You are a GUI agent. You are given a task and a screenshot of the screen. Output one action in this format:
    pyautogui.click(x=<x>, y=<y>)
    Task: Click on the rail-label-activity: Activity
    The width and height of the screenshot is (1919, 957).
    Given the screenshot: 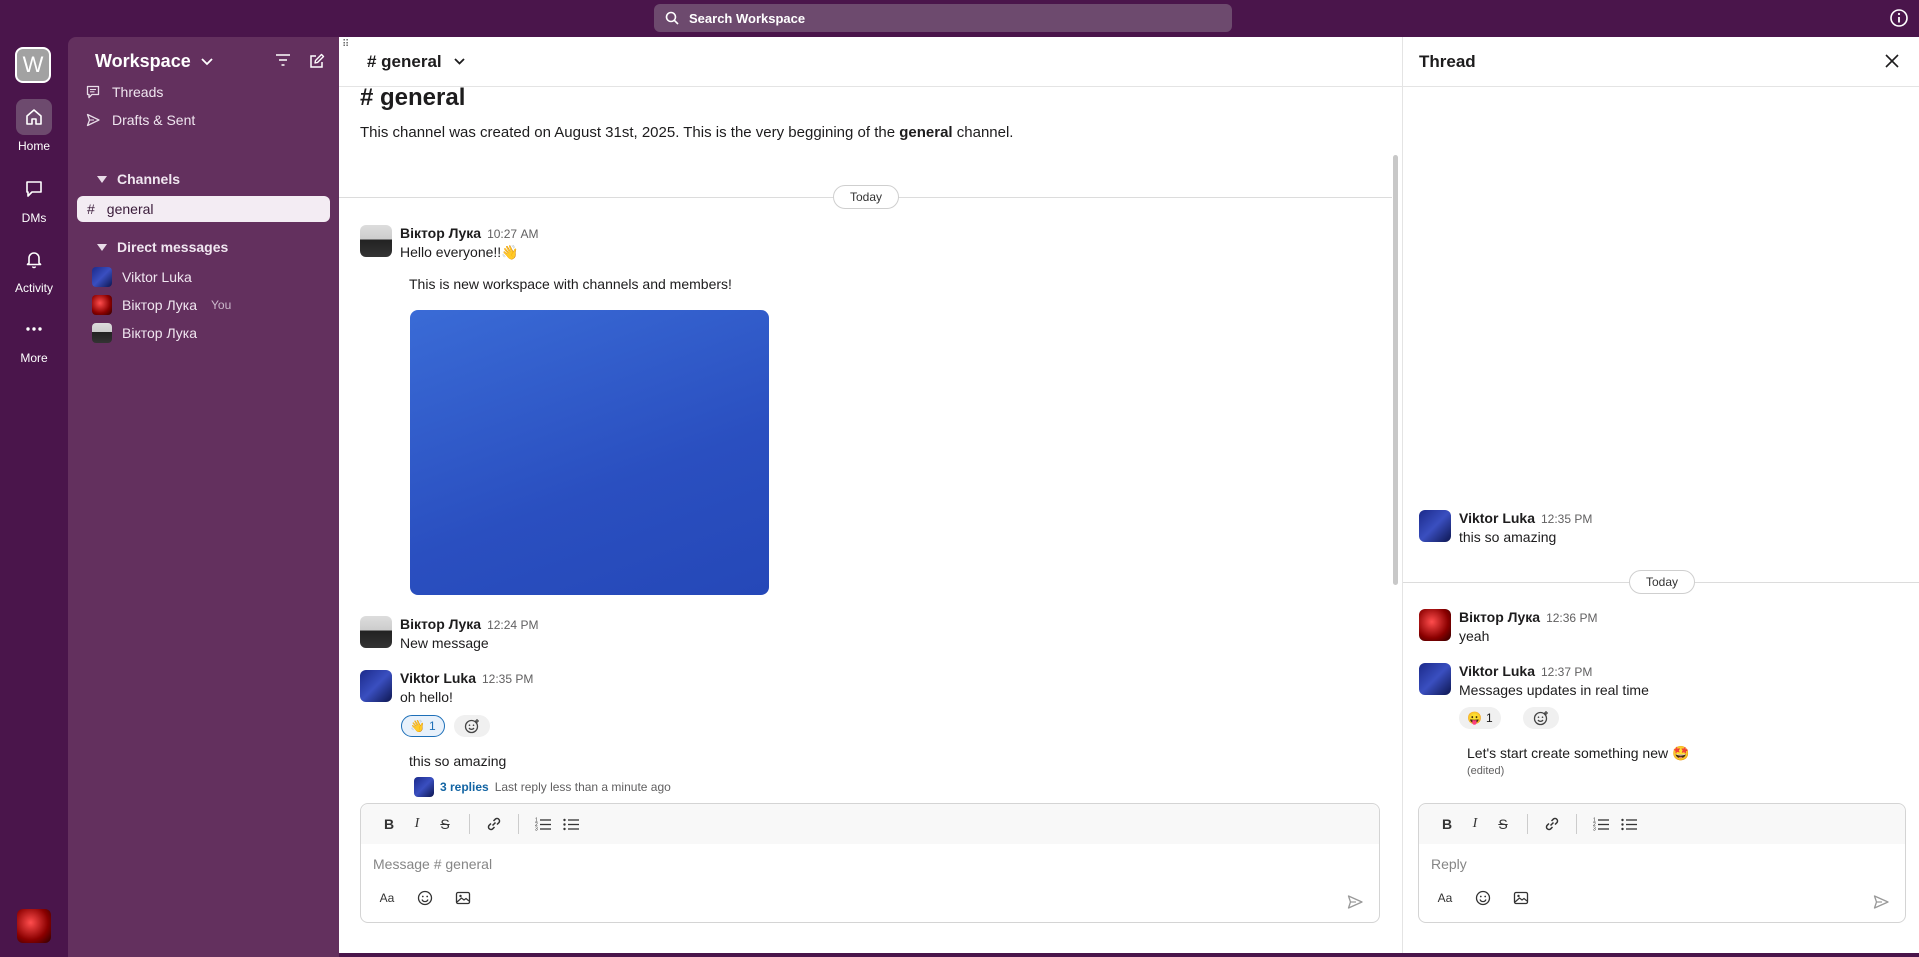 What is the action you would take?
    pyautogui.click(x=33, y=288)
    